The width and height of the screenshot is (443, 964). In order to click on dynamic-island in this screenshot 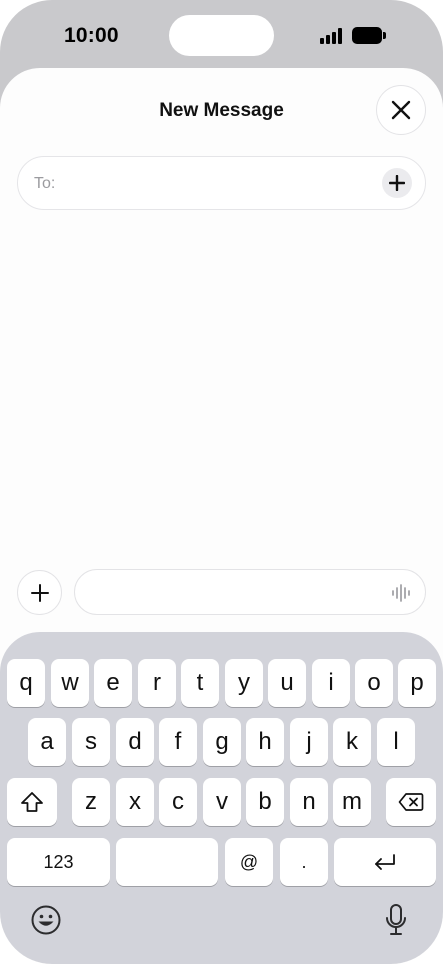, I will do `click(221, 35)`.